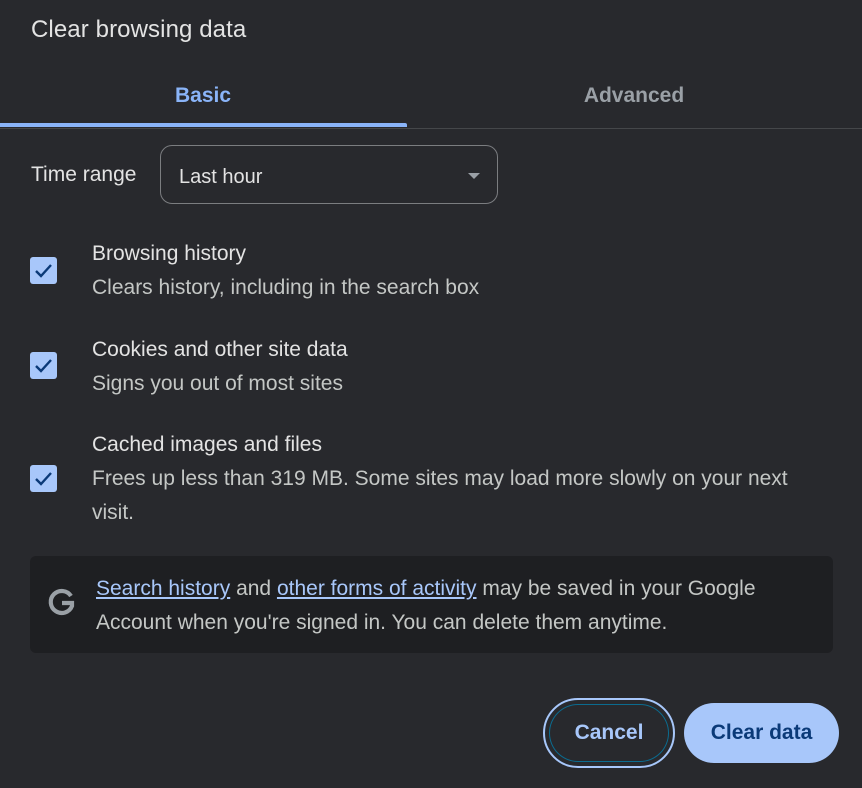 This screenshot has width=862, height=788. What do you see at coordinates (609, 733) in the screenshot?
I see `cancel-button: Cancel` at bounding box center [609, 733].